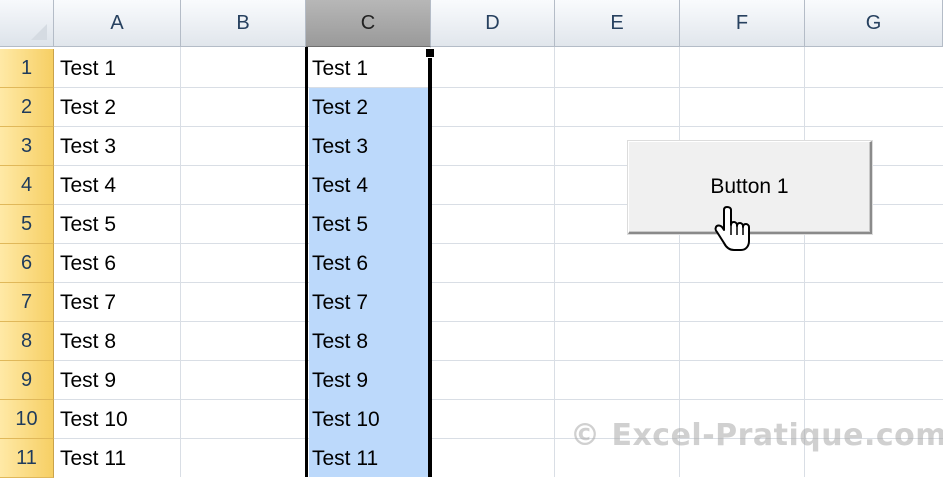  Describe the element at coordinates (27, 419) in the screenshot. I see `row-header: 10` at that location.